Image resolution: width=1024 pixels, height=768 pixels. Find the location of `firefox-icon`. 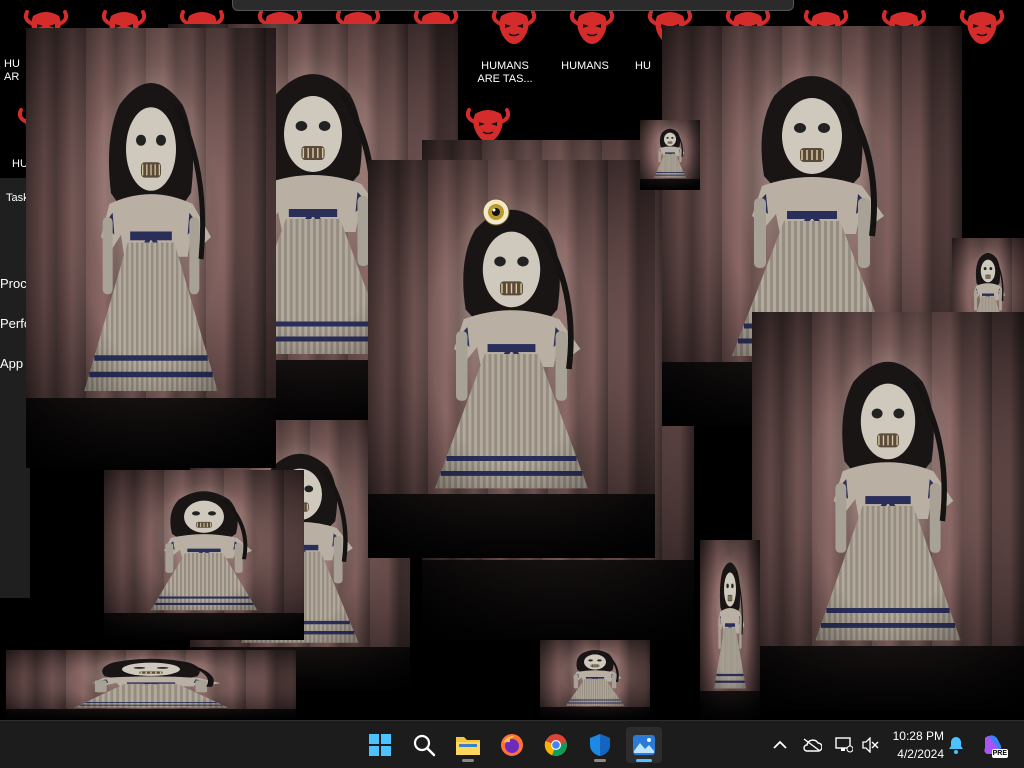

firefox-icon is located at coordinates (512, 745).